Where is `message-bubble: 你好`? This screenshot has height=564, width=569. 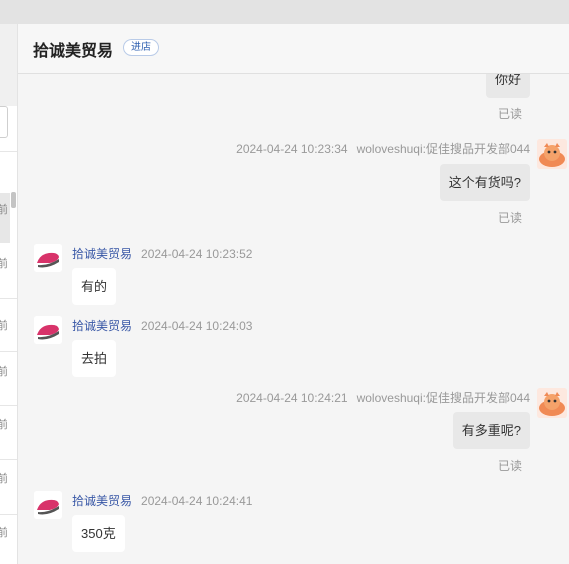 message-bubble: 你好 is located at coordinates (507, 86).